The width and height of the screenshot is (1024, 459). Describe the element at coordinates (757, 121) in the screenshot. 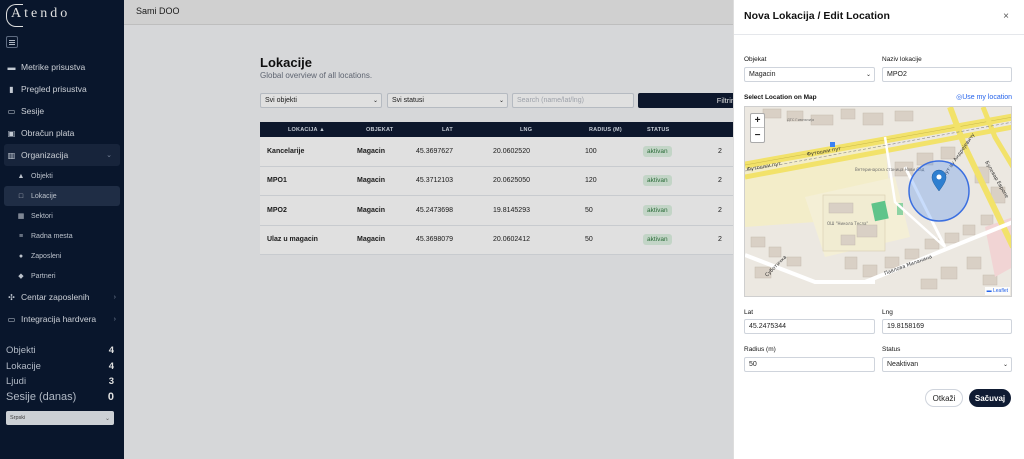

I see `zoom-in-button: +` at that location.